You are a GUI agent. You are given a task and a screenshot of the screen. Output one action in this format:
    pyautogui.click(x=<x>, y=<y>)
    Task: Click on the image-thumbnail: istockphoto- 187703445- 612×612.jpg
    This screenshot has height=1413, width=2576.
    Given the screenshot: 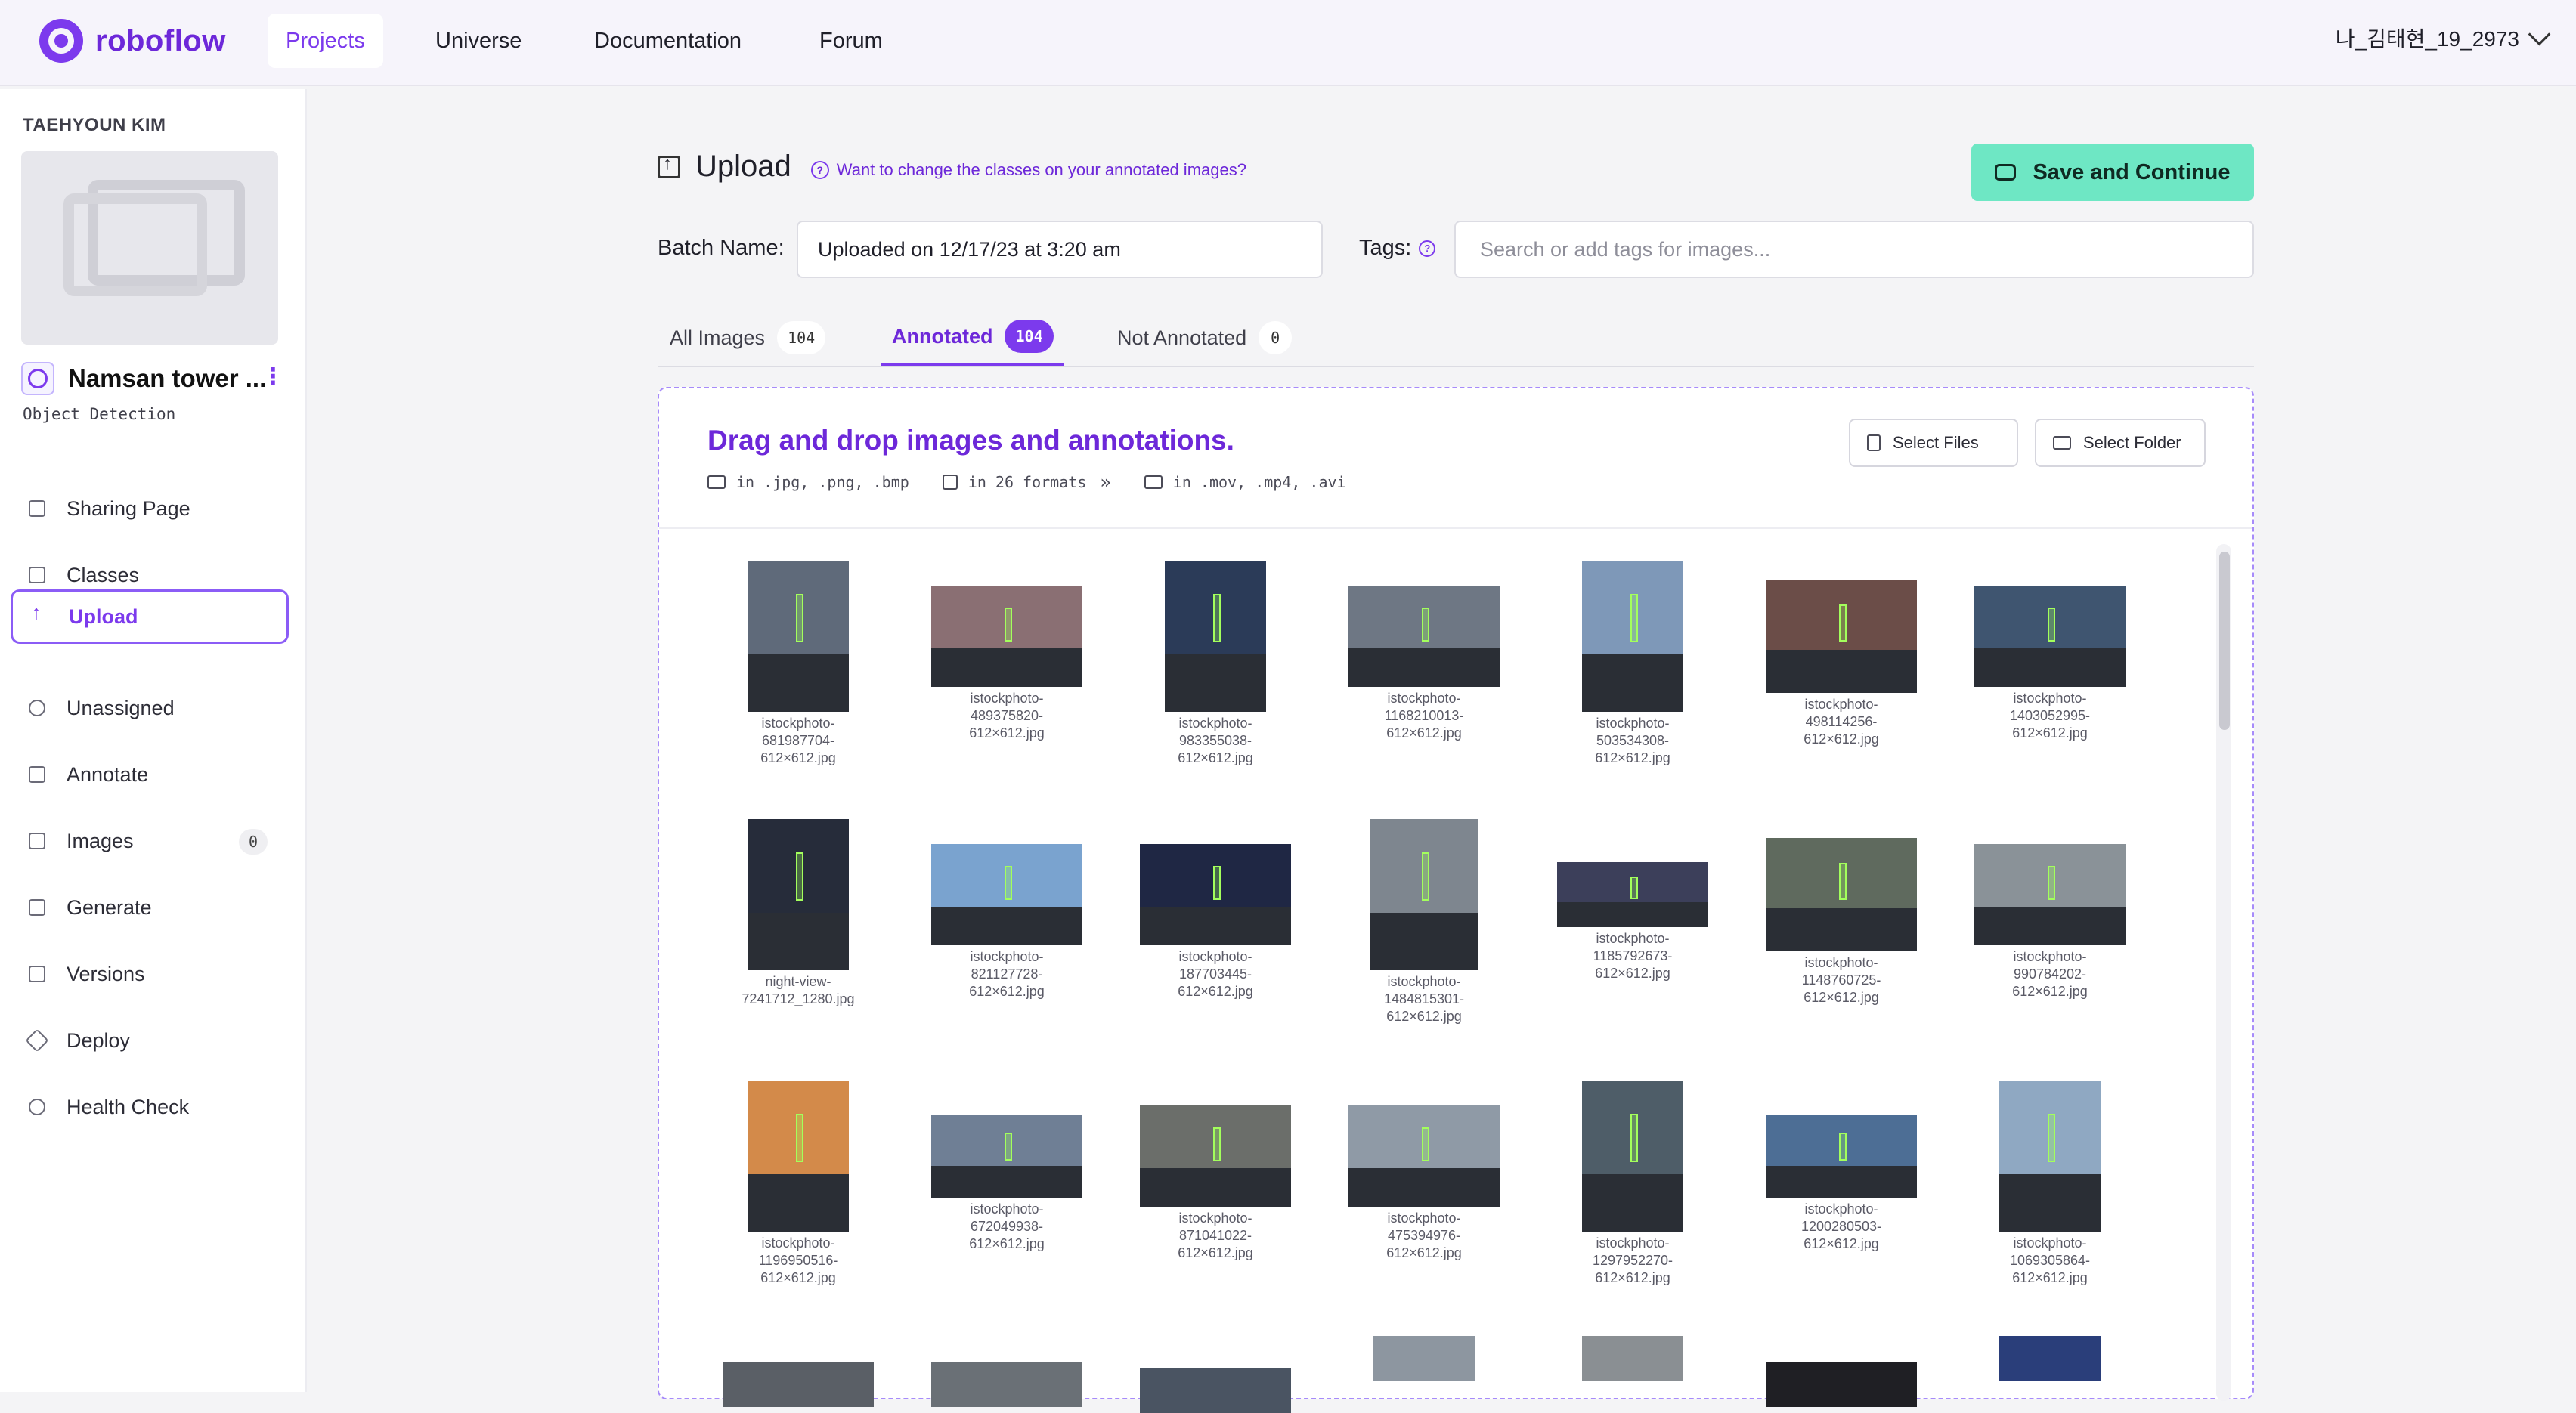 What is the action you would take?
    pyautogui.click(x=1215, y=922)
    